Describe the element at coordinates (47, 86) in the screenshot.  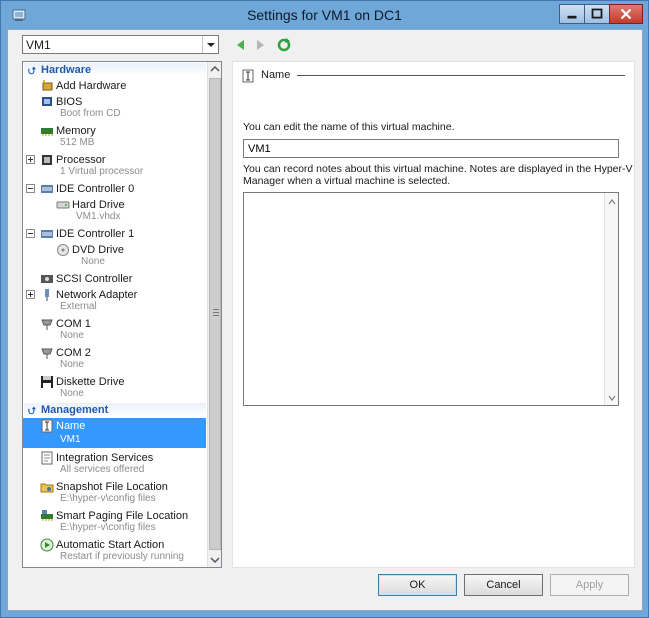
I see `add-hardware-icon` at that location.